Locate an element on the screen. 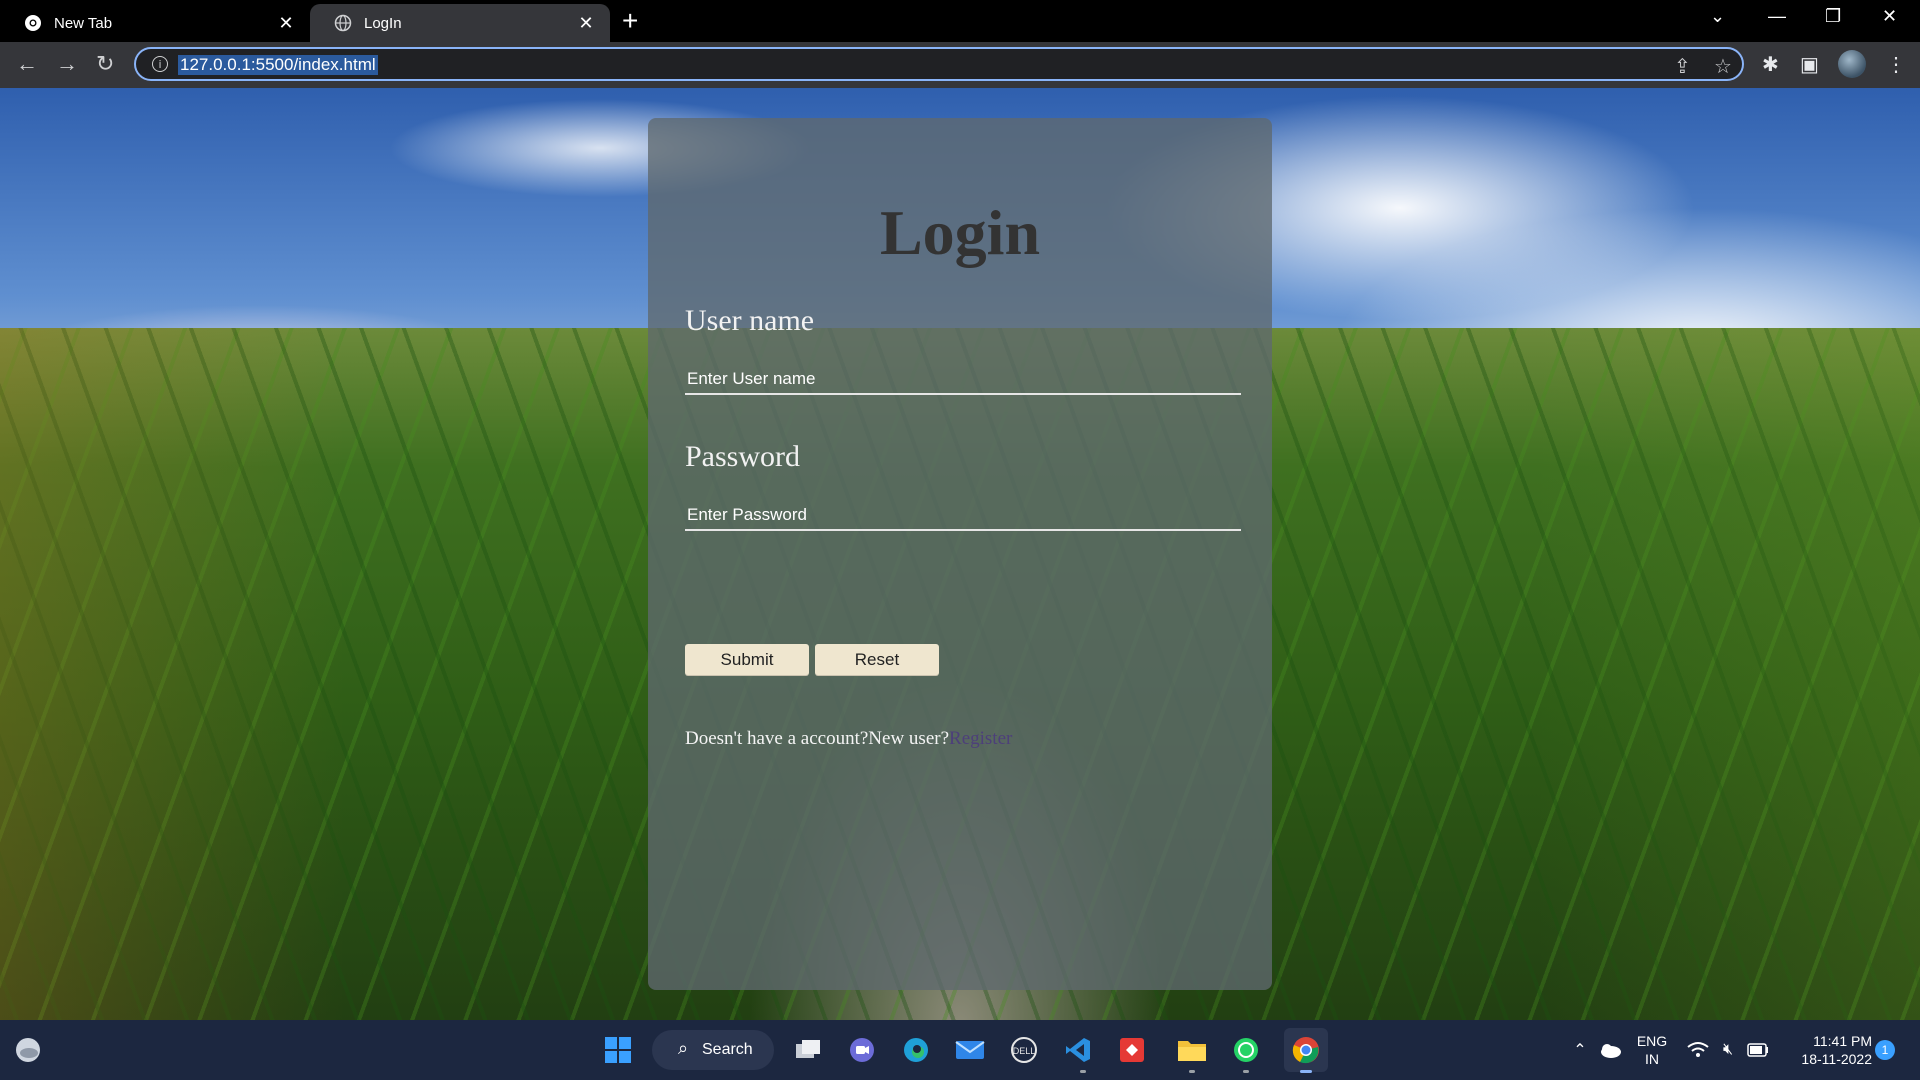  reset-button: Reset is located at coordinates (877, 660).